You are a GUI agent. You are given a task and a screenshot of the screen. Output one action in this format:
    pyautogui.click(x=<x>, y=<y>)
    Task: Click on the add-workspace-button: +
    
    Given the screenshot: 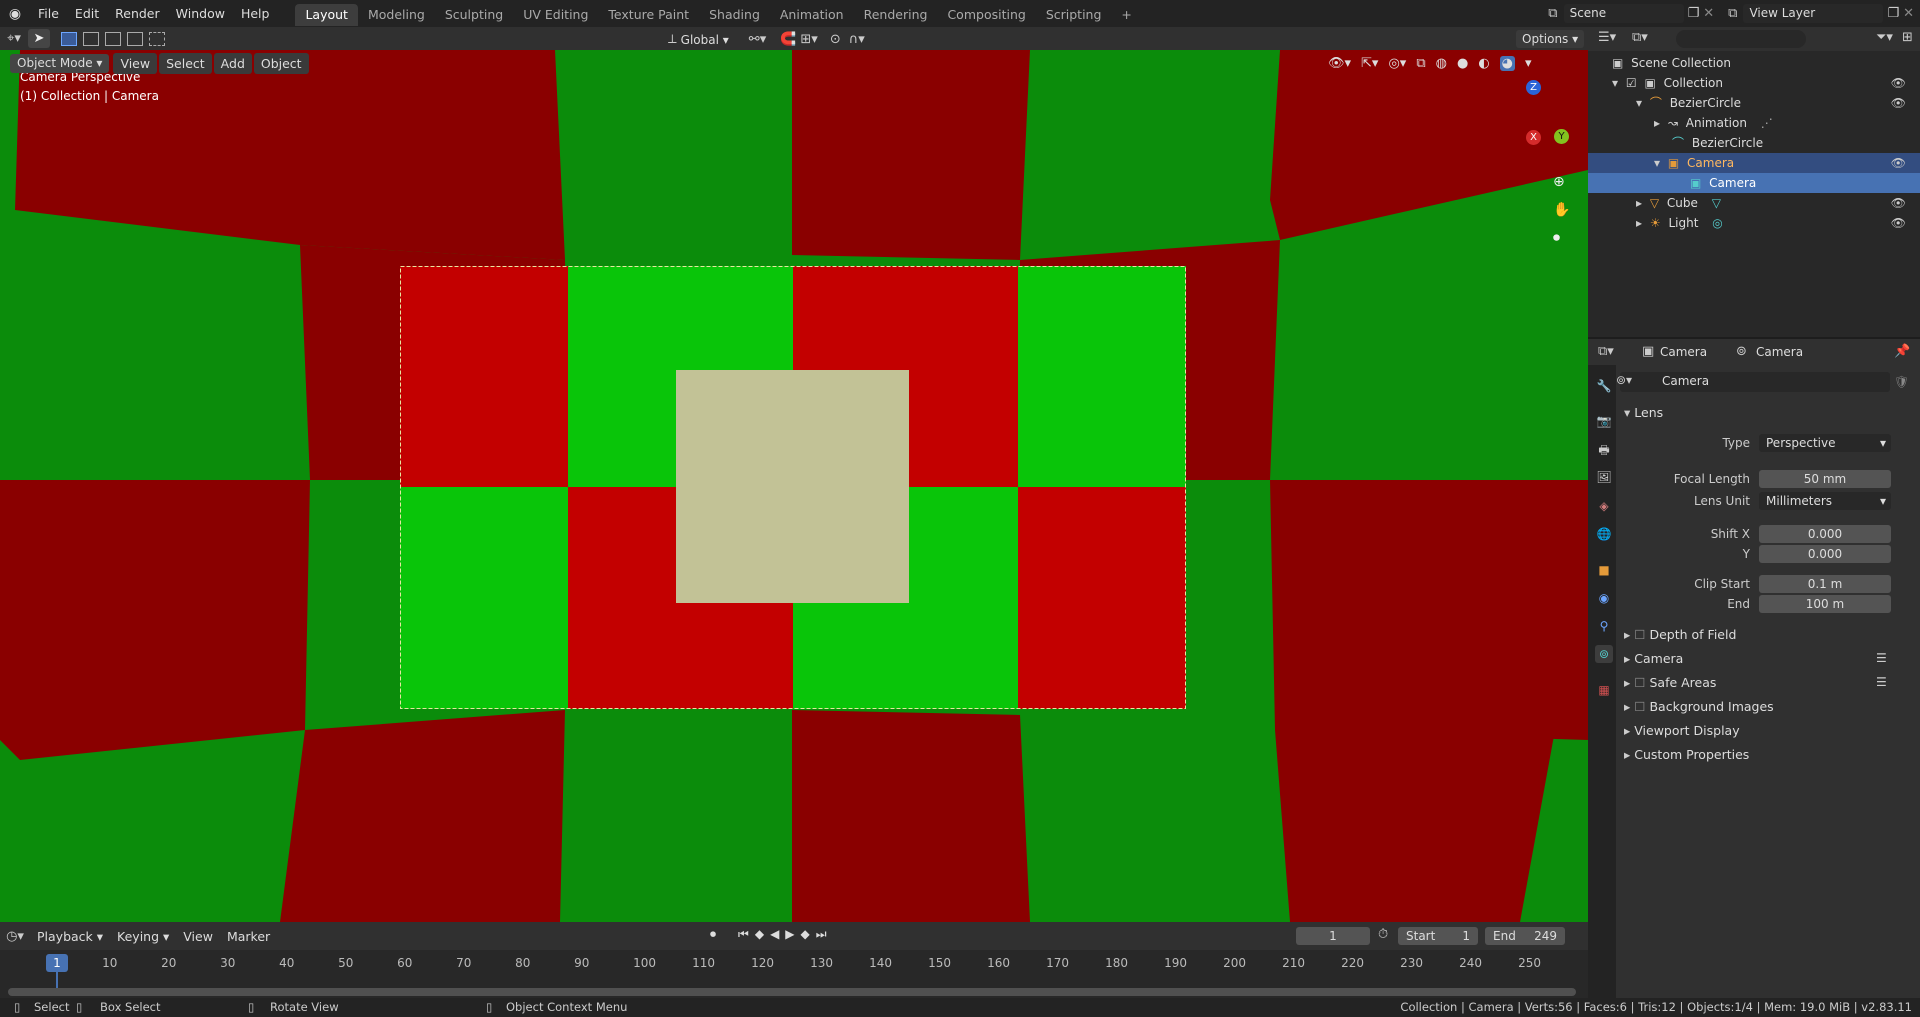 What is the action you would take?
    pyautogui.click(x=1126, y=15)
    